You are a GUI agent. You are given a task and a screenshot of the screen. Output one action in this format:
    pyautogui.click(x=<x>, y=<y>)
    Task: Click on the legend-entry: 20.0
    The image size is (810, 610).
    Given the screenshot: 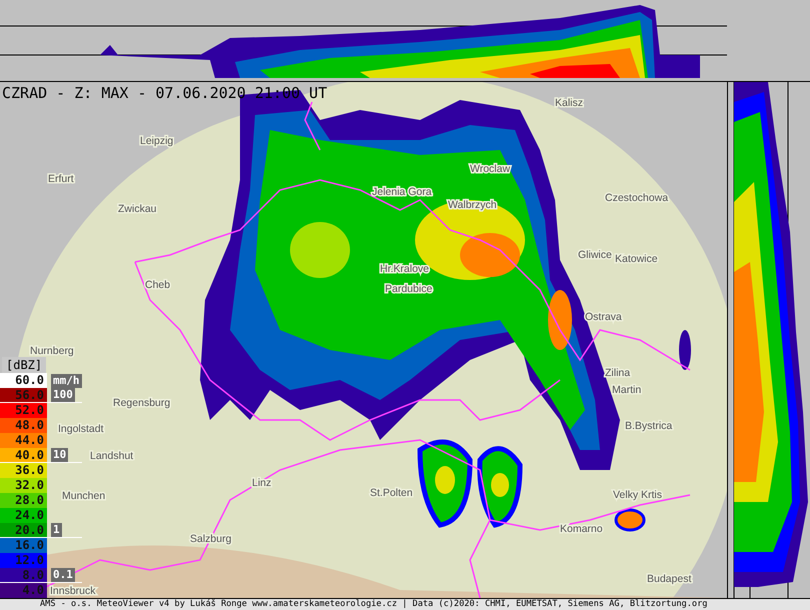 What is the action you would take?
    pyautogui.click(x=23, y=530)
    